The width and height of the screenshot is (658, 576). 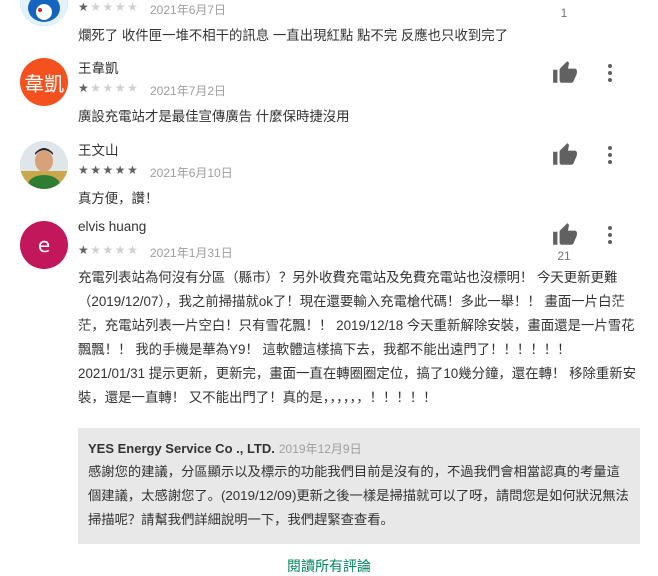 I want to click on avatar-photo-icon, so click(x=44, y=165).